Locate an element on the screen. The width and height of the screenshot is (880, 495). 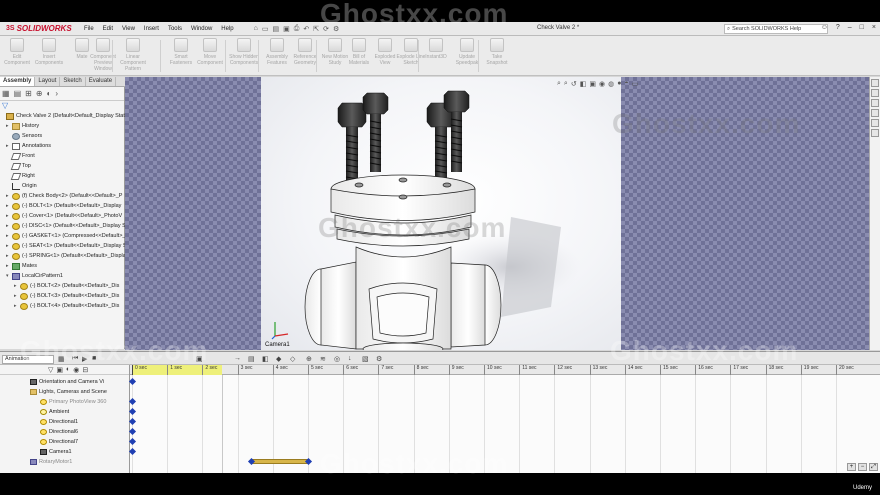
add-key-icon: ◇ is located at coordinates (292, 359).